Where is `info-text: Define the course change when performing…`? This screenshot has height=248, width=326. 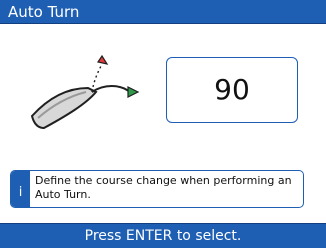
info-text: Define the course change when performing… is located at coordinates (163, 187).